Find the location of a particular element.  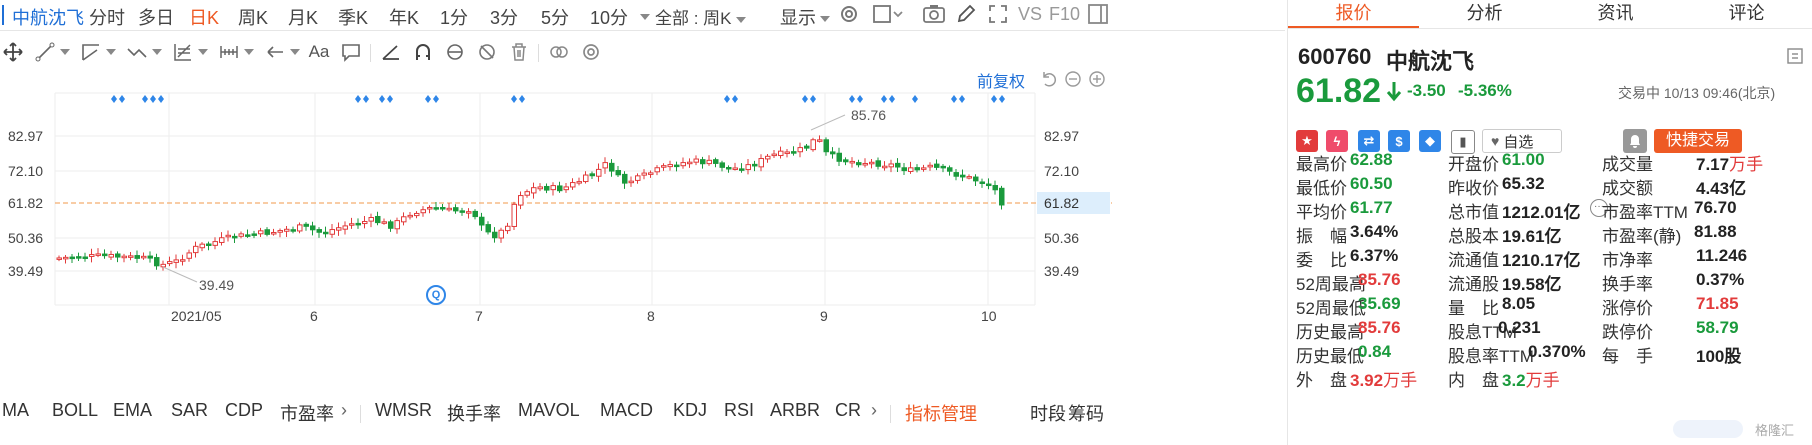

period-intraday: 分时 is located at coordinates (107, 17).